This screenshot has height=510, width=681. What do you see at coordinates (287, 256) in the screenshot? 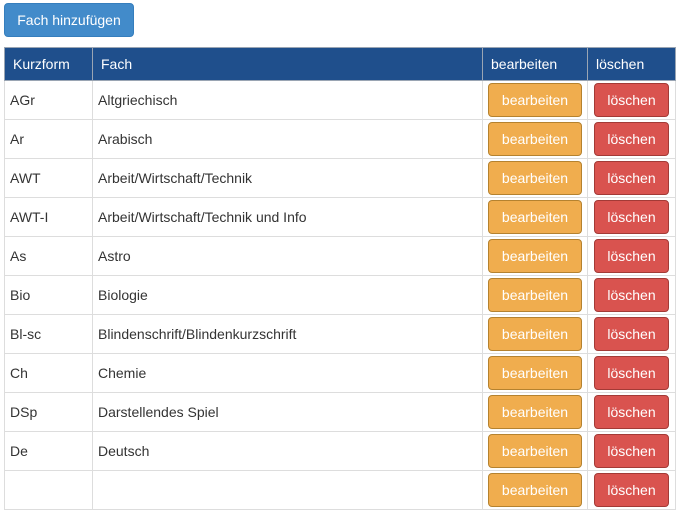
I see `cell-subject: Astro` at bounding box center [287, 256].